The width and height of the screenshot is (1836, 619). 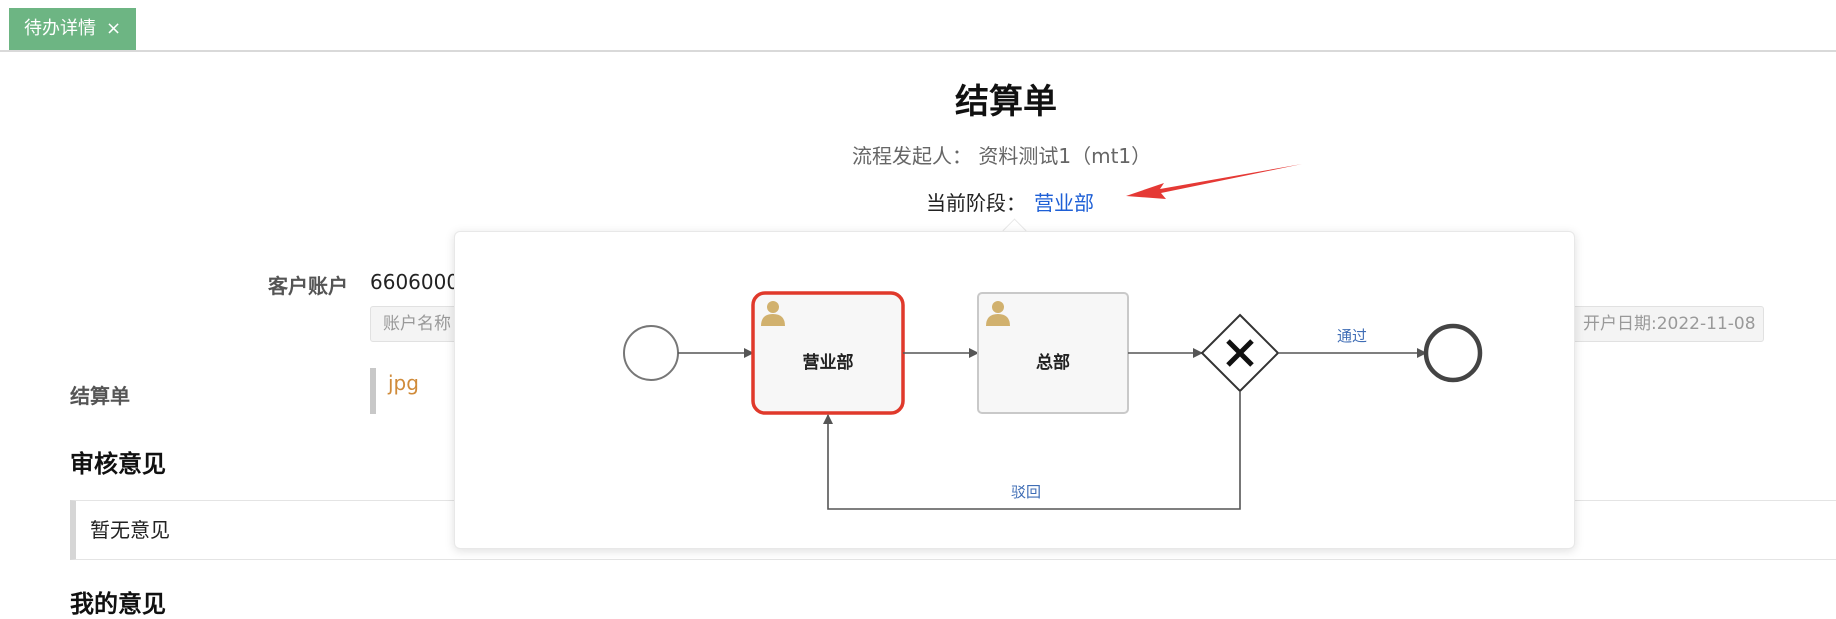 I want to click on edge-label-reject: 驳回, so click(x=1026, y=492).